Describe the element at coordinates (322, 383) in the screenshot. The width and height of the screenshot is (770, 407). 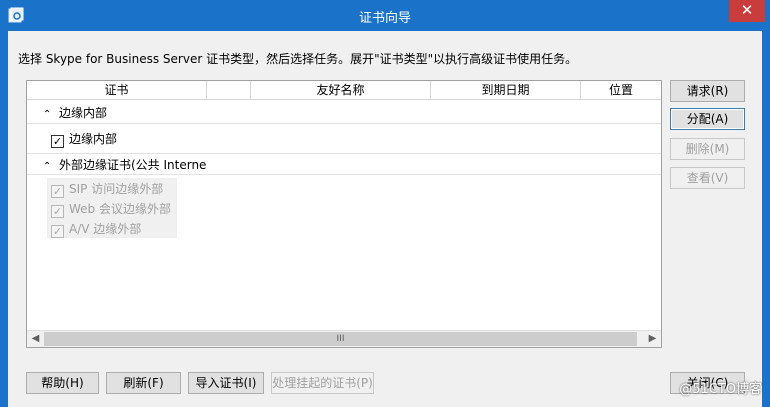
I see `process-pending-button: 处理挂起的证书(P)` at that location.